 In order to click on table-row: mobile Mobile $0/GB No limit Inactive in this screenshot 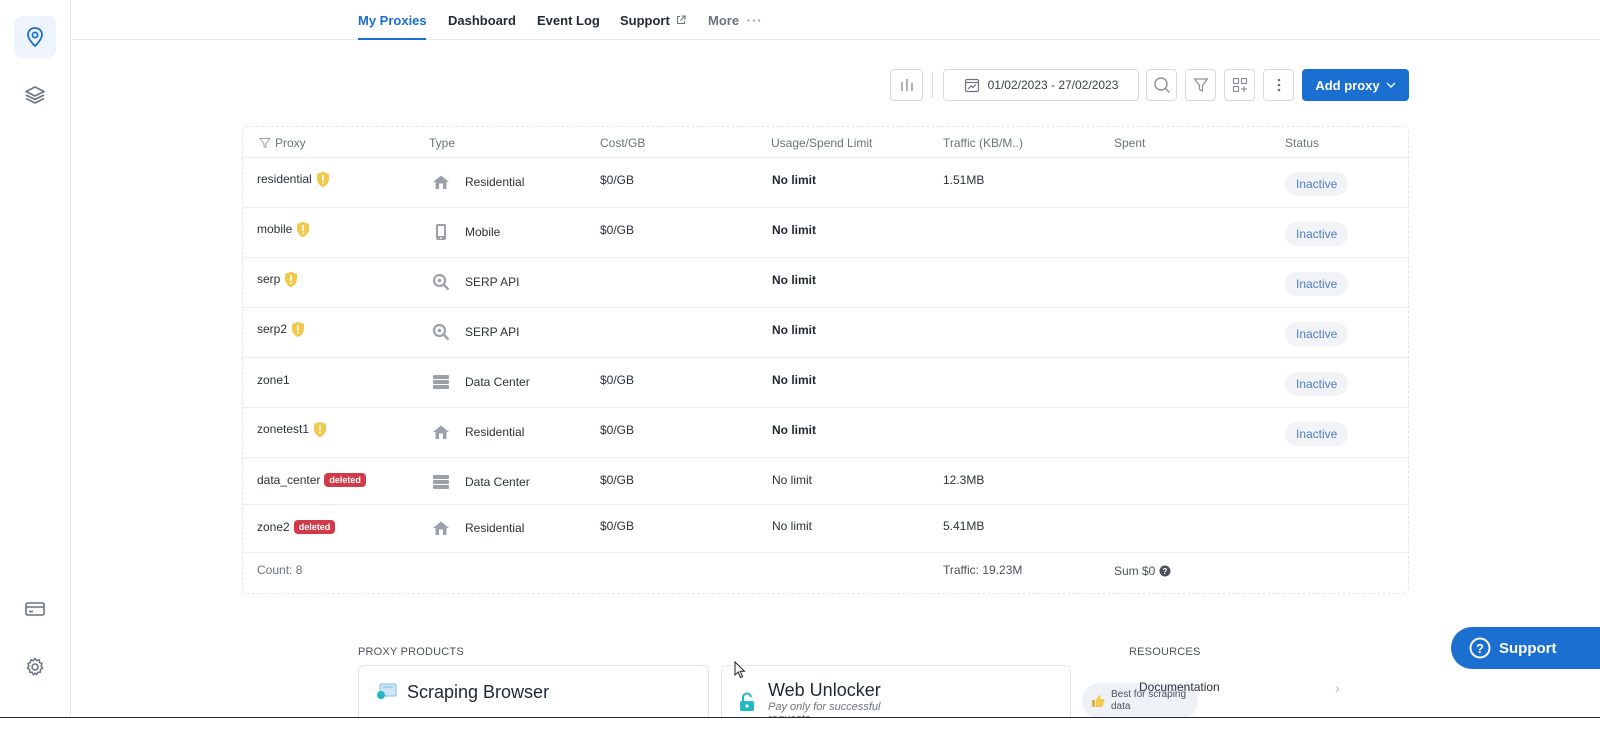, I will do `click(825, 233)`.